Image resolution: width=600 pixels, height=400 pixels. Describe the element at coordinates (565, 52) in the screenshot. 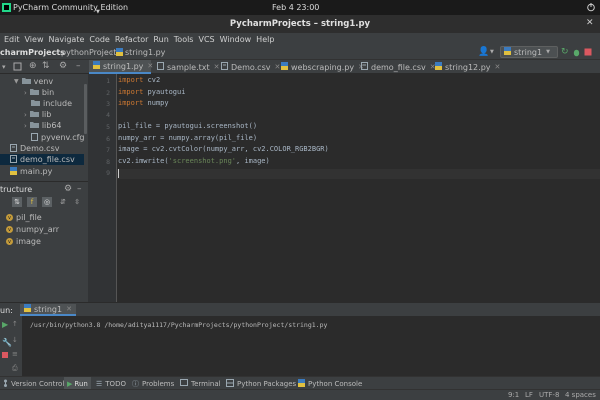

I see `rerun-icon: ↻` at that location.